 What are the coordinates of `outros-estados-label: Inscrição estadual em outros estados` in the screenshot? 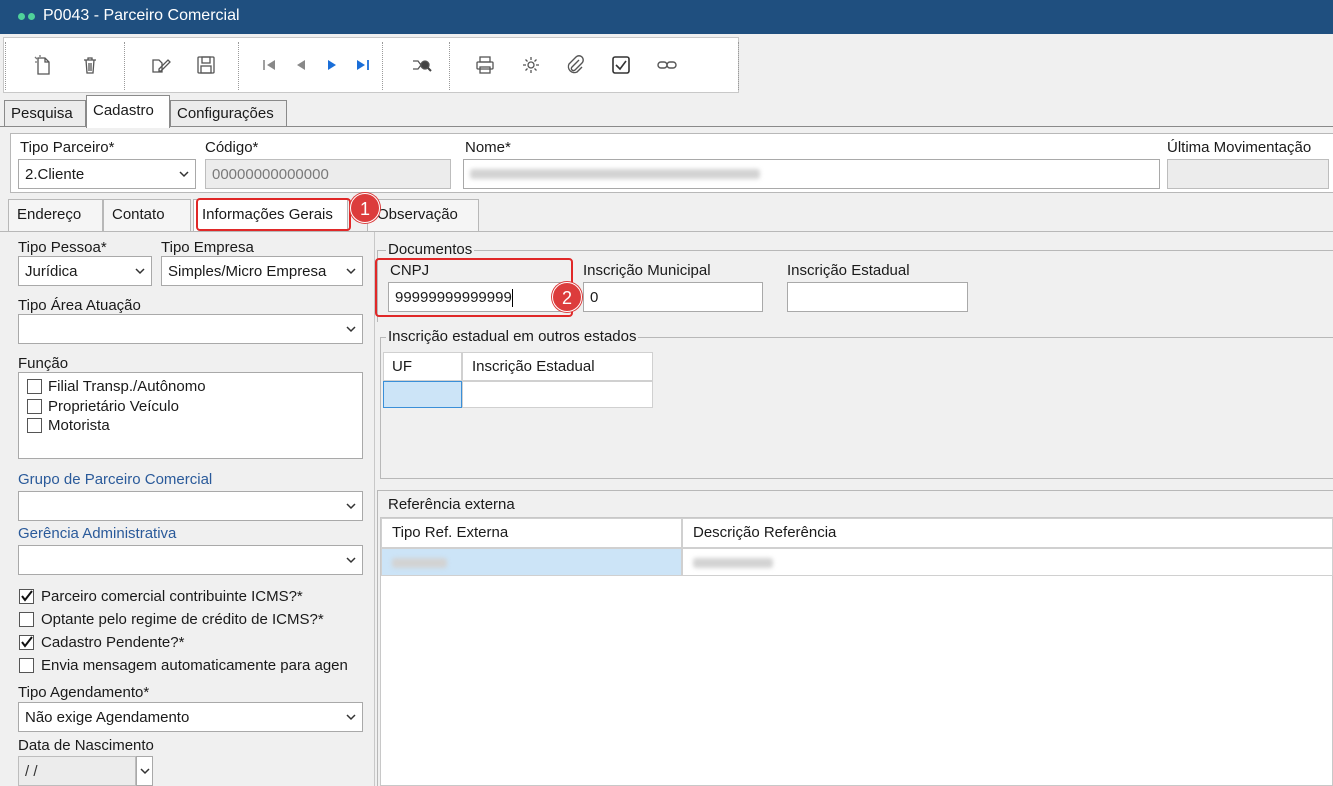 It's located at (512, 336).